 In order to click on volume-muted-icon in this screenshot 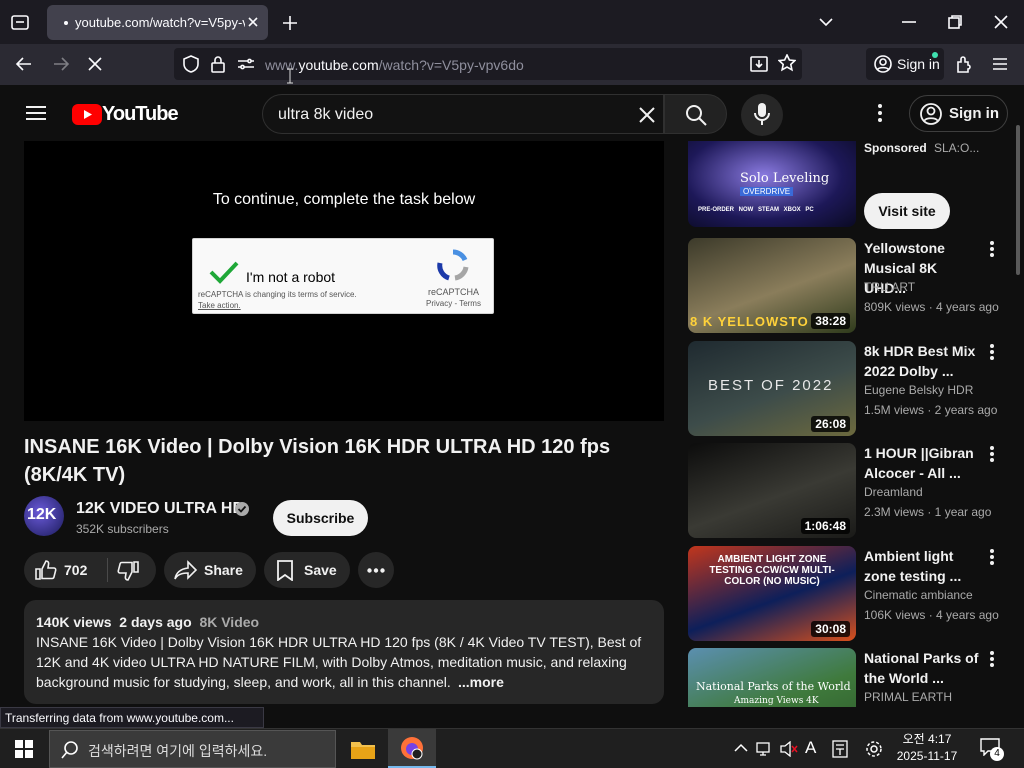, I will do `click(789, 749)`.